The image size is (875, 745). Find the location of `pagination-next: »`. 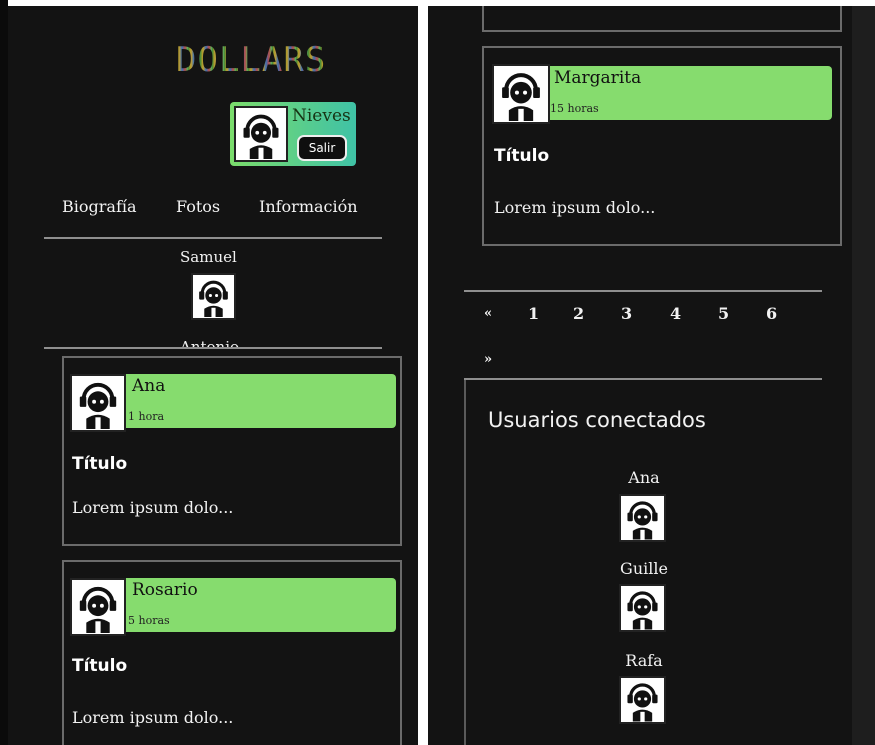

pagination-next: » is located at coordinates (488, 359).